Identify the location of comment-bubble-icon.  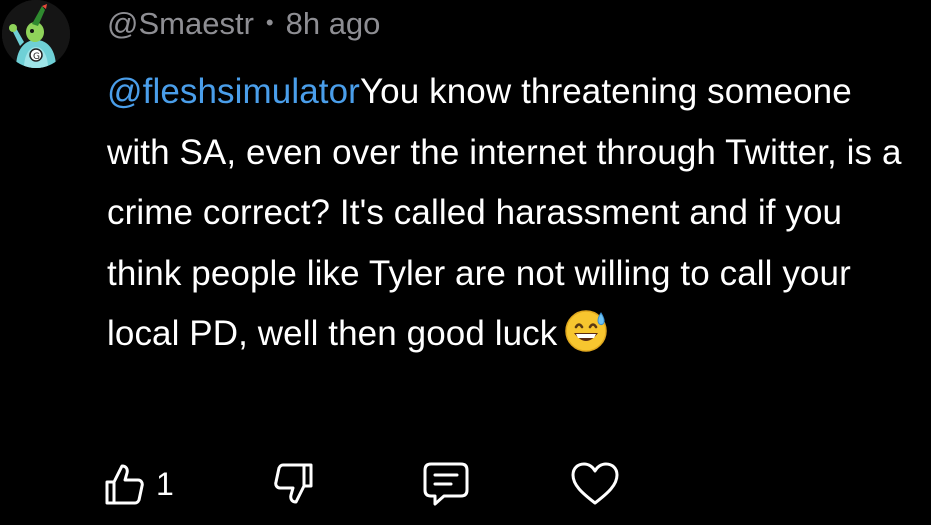
(446, 484).